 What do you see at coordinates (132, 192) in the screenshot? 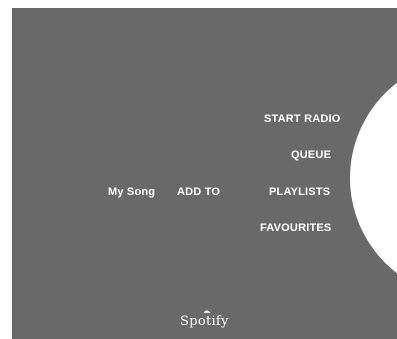
I see `track-title: My Song` at bounding box center [132, 192].